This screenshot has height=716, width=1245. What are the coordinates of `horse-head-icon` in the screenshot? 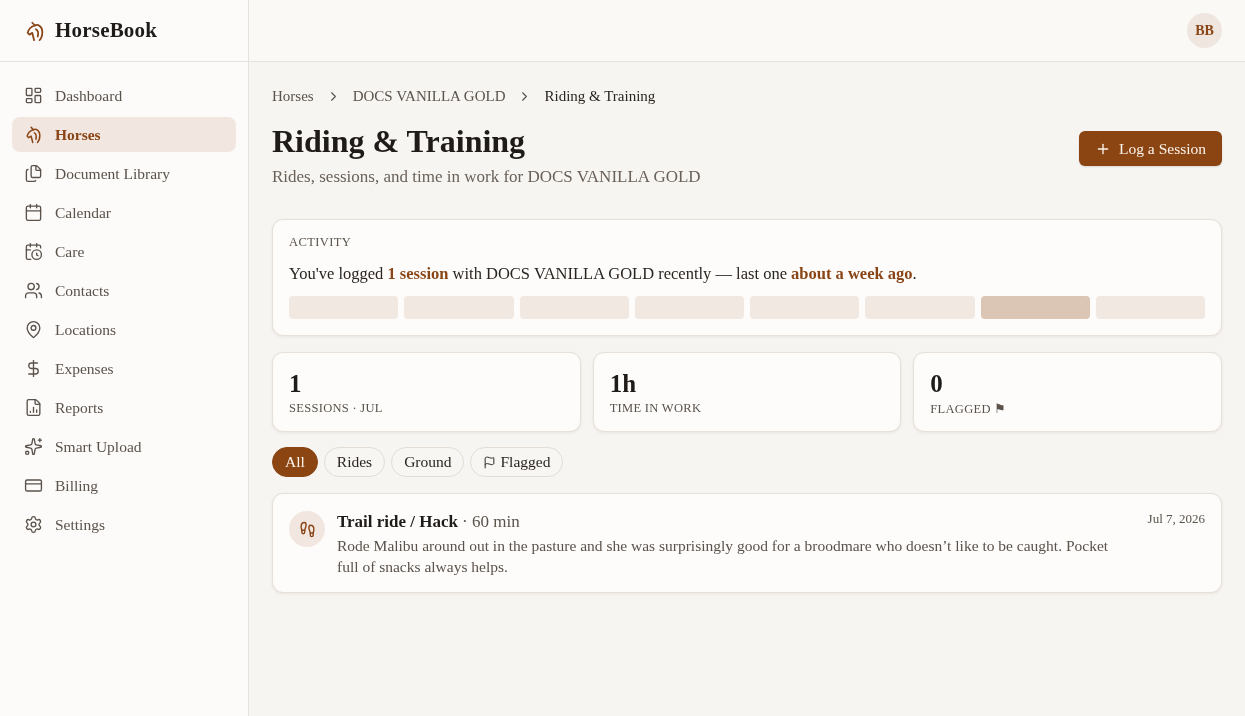 It's located at (33, 134).